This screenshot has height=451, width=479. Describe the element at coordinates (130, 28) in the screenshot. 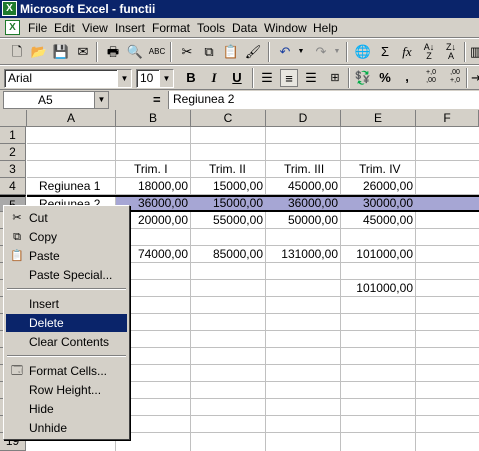

I see `menu-insert: Insert` at that location.